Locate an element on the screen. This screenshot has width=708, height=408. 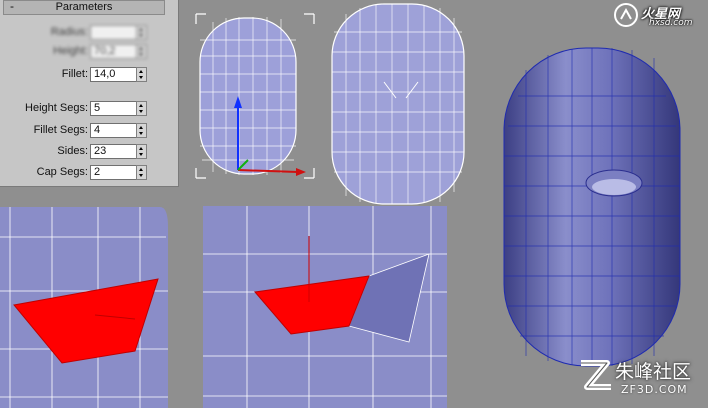
sides-label: Sides: is located at coordinates (72, 151).